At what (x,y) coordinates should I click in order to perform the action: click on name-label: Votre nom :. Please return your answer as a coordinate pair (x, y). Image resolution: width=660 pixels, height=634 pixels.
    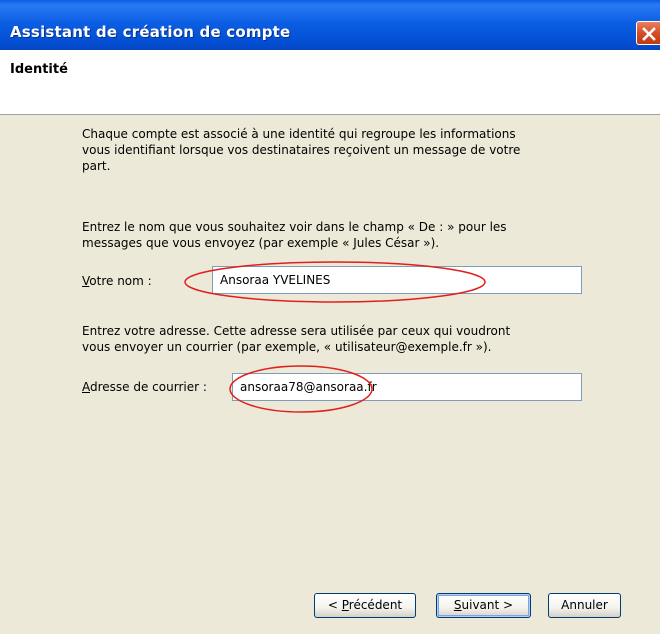
    Looking at the image, I should click on (117, 281).